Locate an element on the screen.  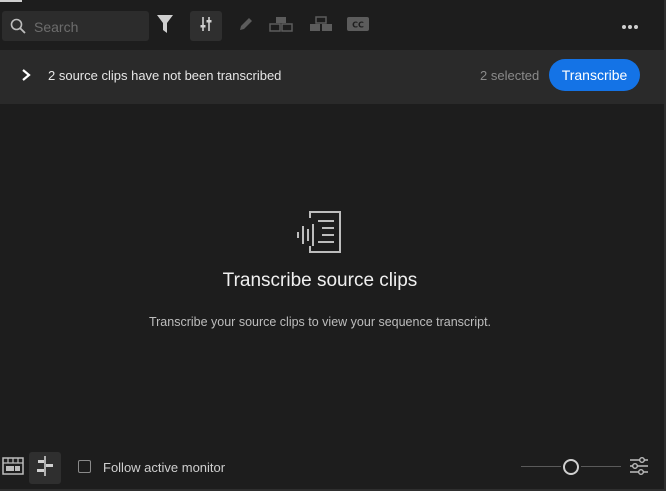
follow-monitor-label: Follow active monitor is located at coordinates (164, 467).